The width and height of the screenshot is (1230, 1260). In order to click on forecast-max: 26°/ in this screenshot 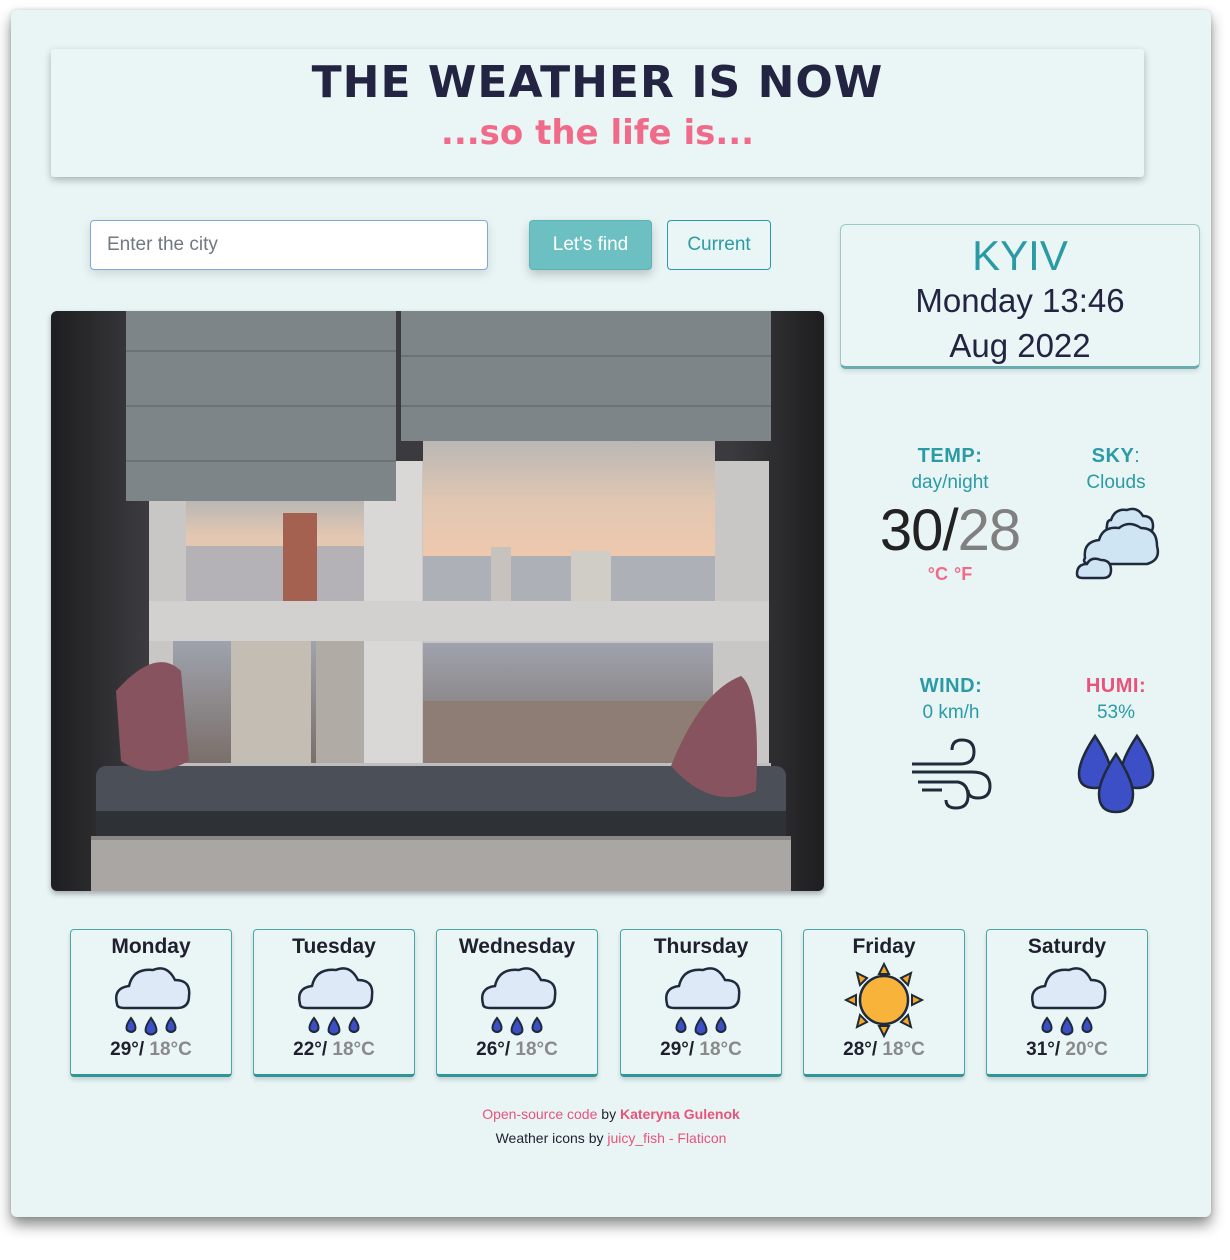, I will do `click(493, 1049)`.